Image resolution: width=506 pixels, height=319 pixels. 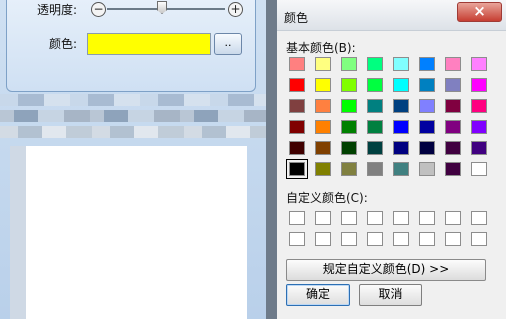 What do you see at coordinates (386, 270) in the screenshot?
I see `define-custom-colors-button: 规定自定义颜色(D) >>` at bounding box center [386, 270].